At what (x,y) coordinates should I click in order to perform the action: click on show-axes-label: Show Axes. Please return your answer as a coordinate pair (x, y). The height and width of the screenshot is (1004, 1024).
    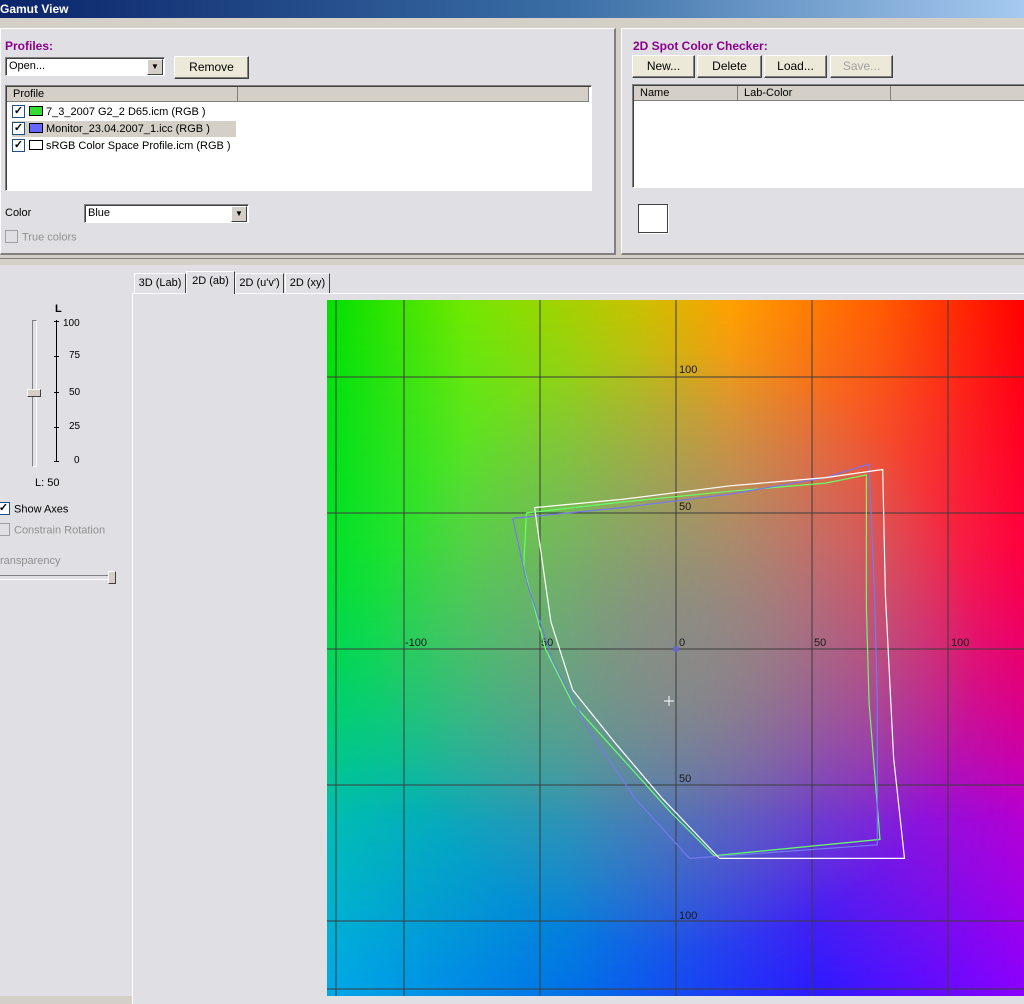
    Looking at the image, I should click on (41, 509).